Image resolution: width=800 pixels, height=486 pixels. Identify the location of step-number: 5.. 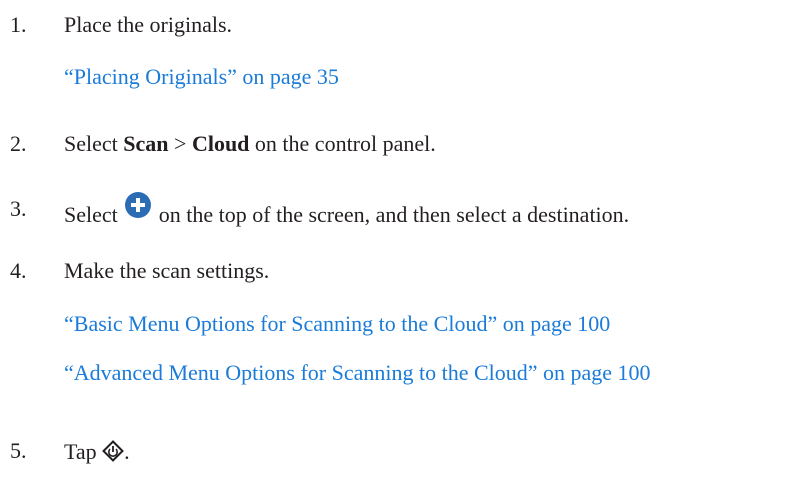
(18, 450).